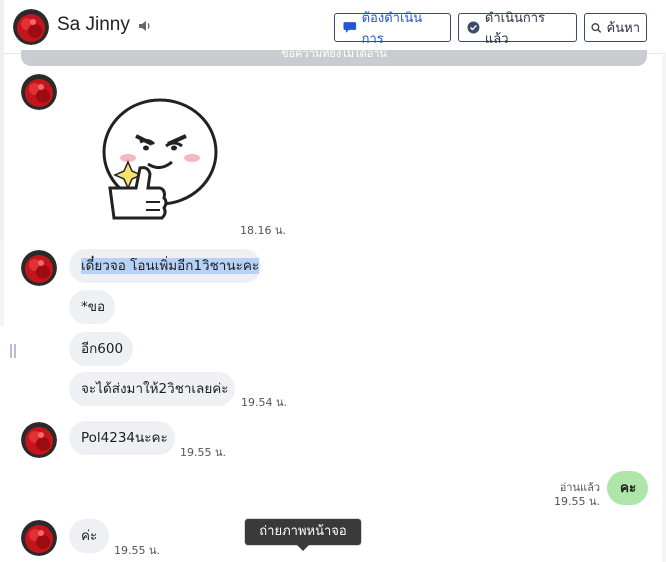 Image resolution: width=666 pixels, height=562 pixels. I want to click on tooltip-arrow, so click(303, 548).